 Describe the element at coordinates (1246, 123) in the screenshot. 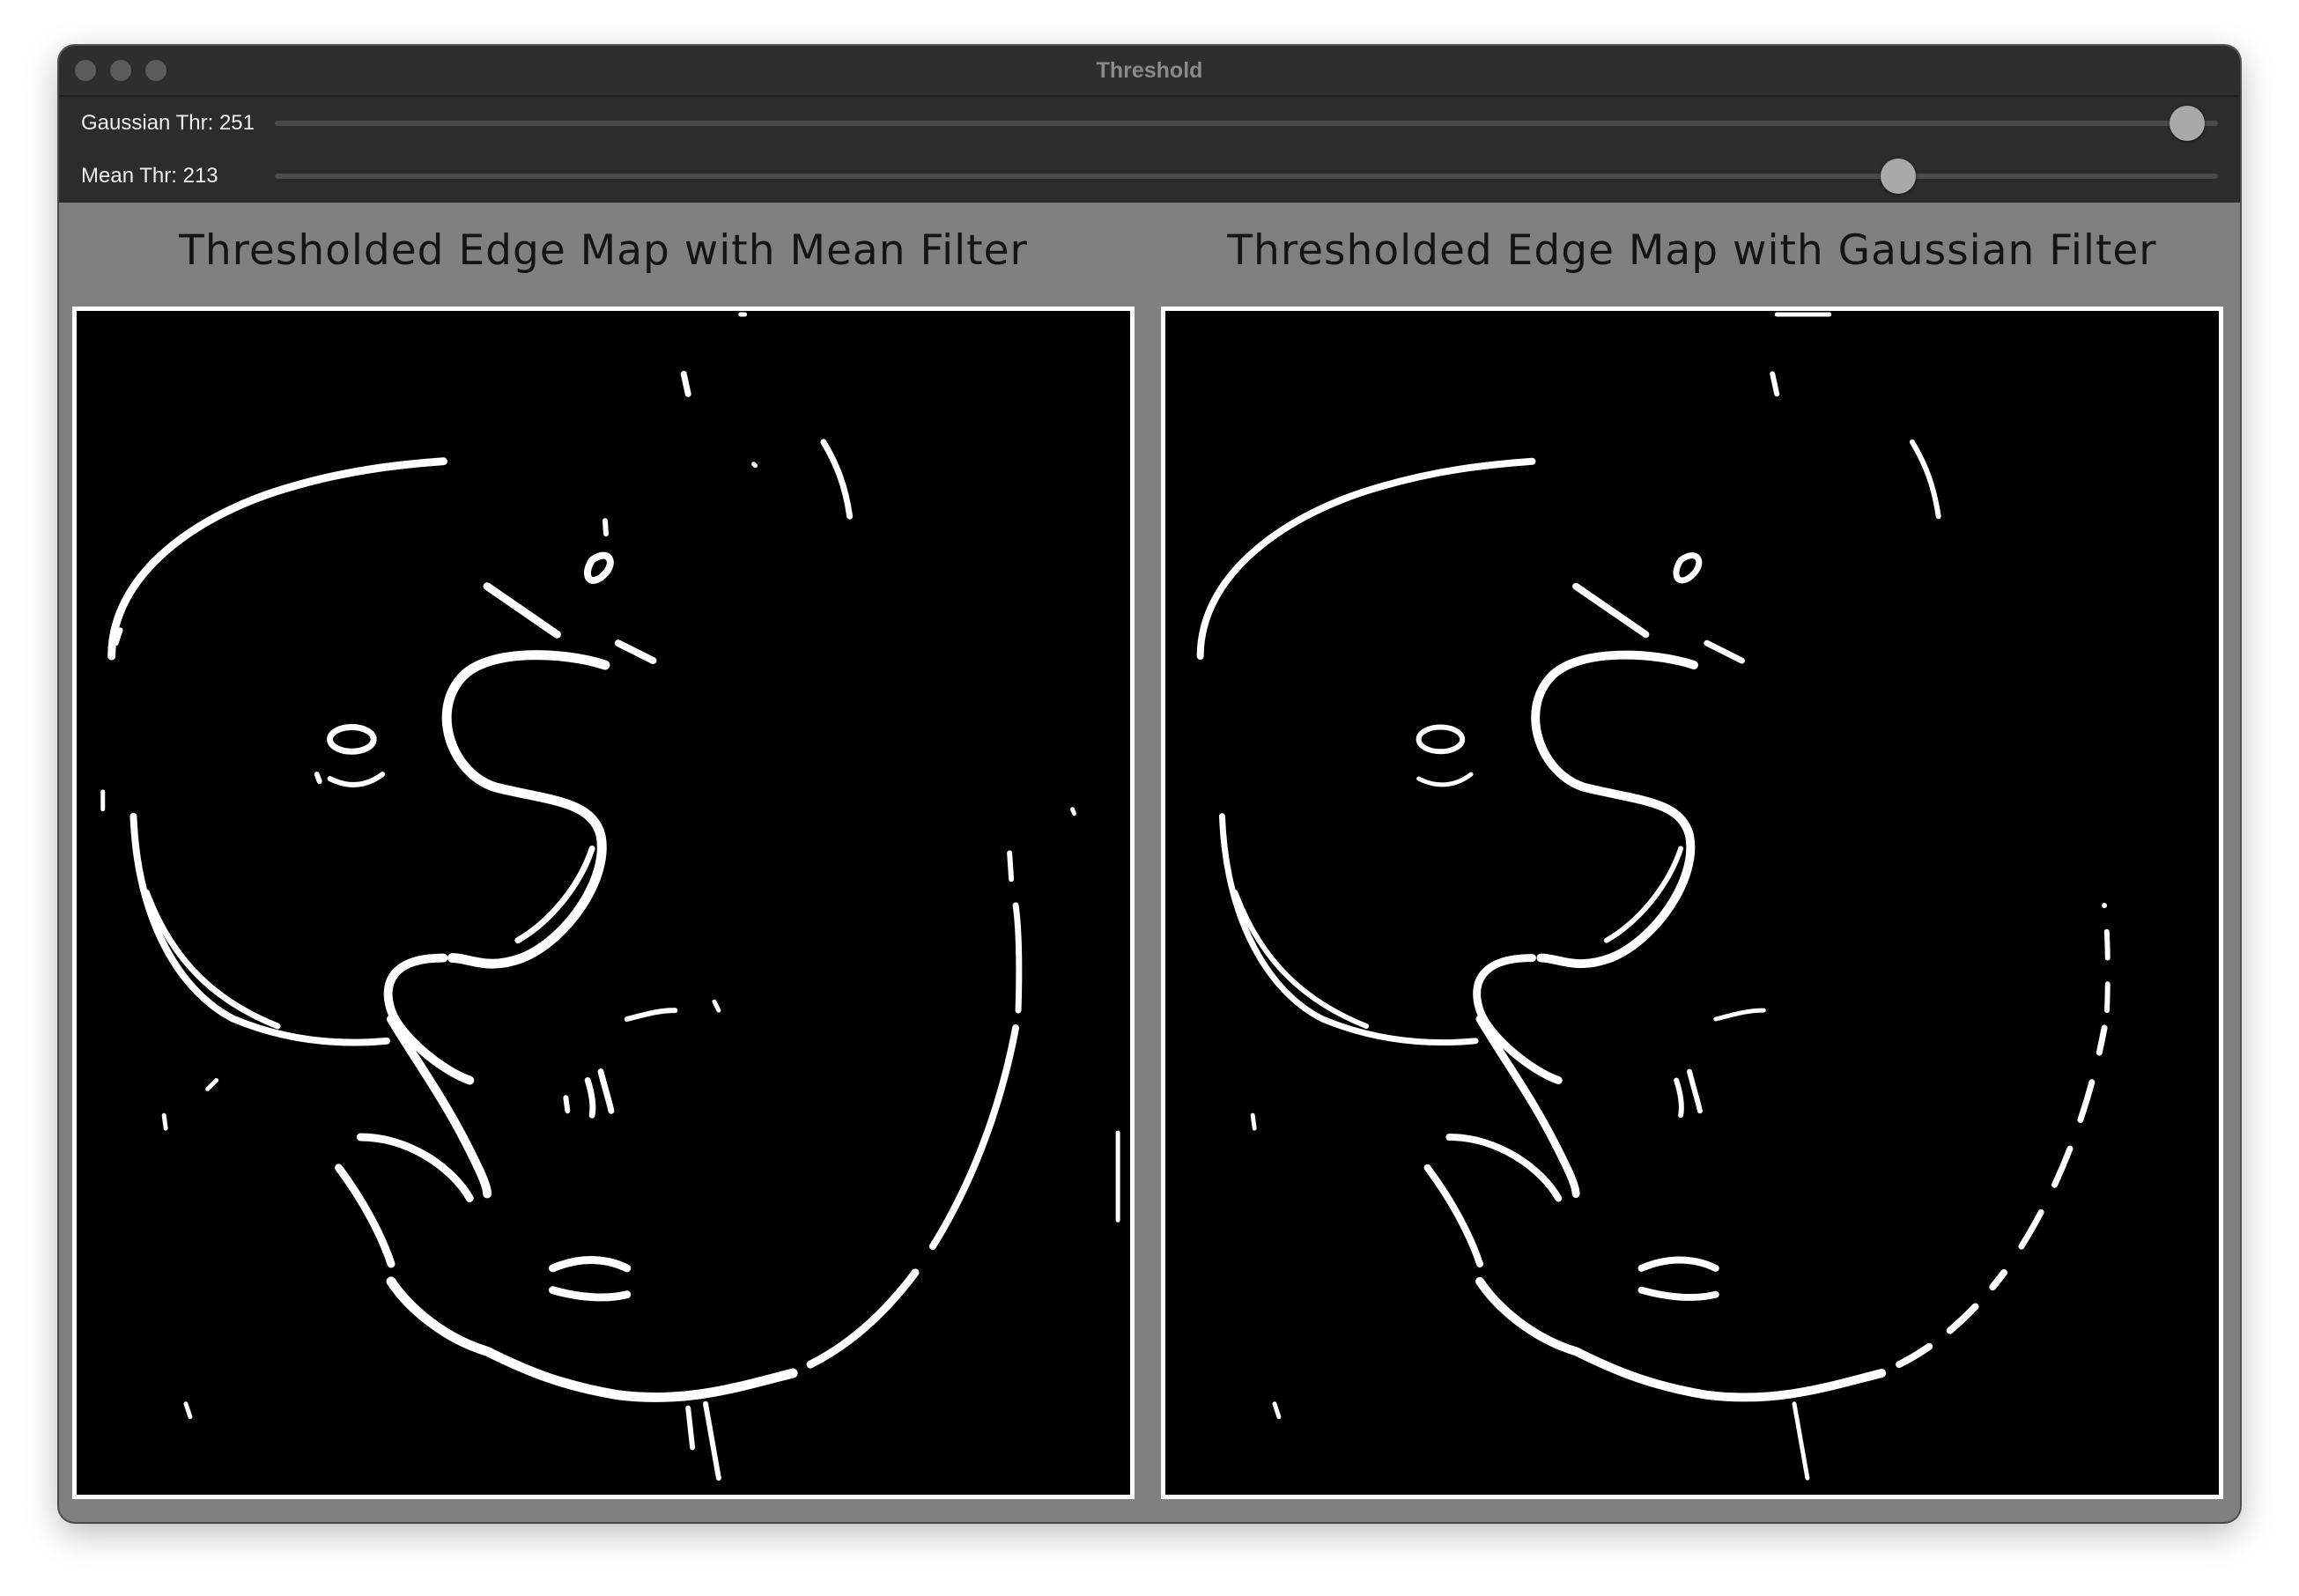

I see `gaussian-threshold-track` at that location.